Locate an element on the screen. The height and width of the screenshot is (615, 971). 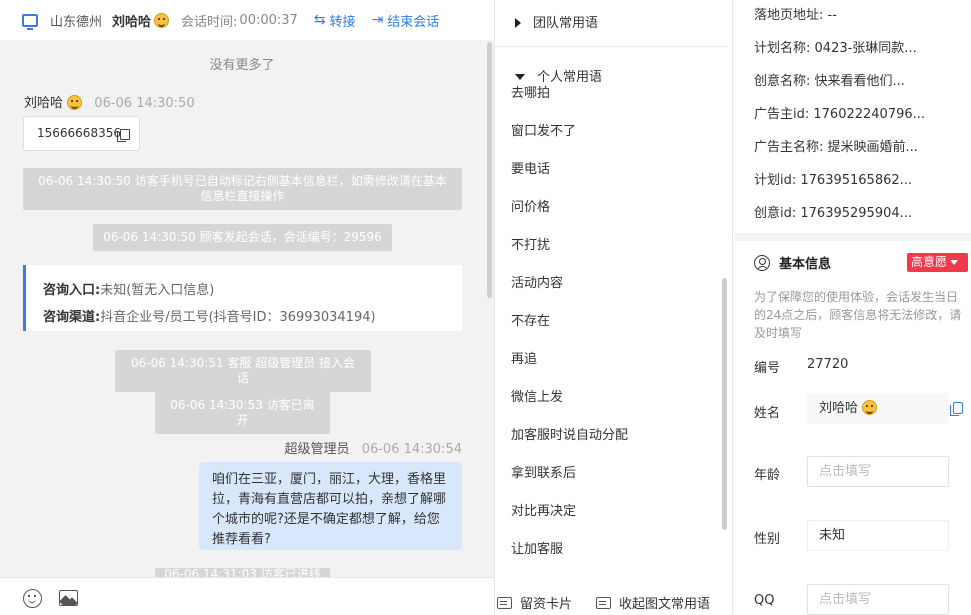
qq-input: 点击填写 is located at coordinates (878, 599).